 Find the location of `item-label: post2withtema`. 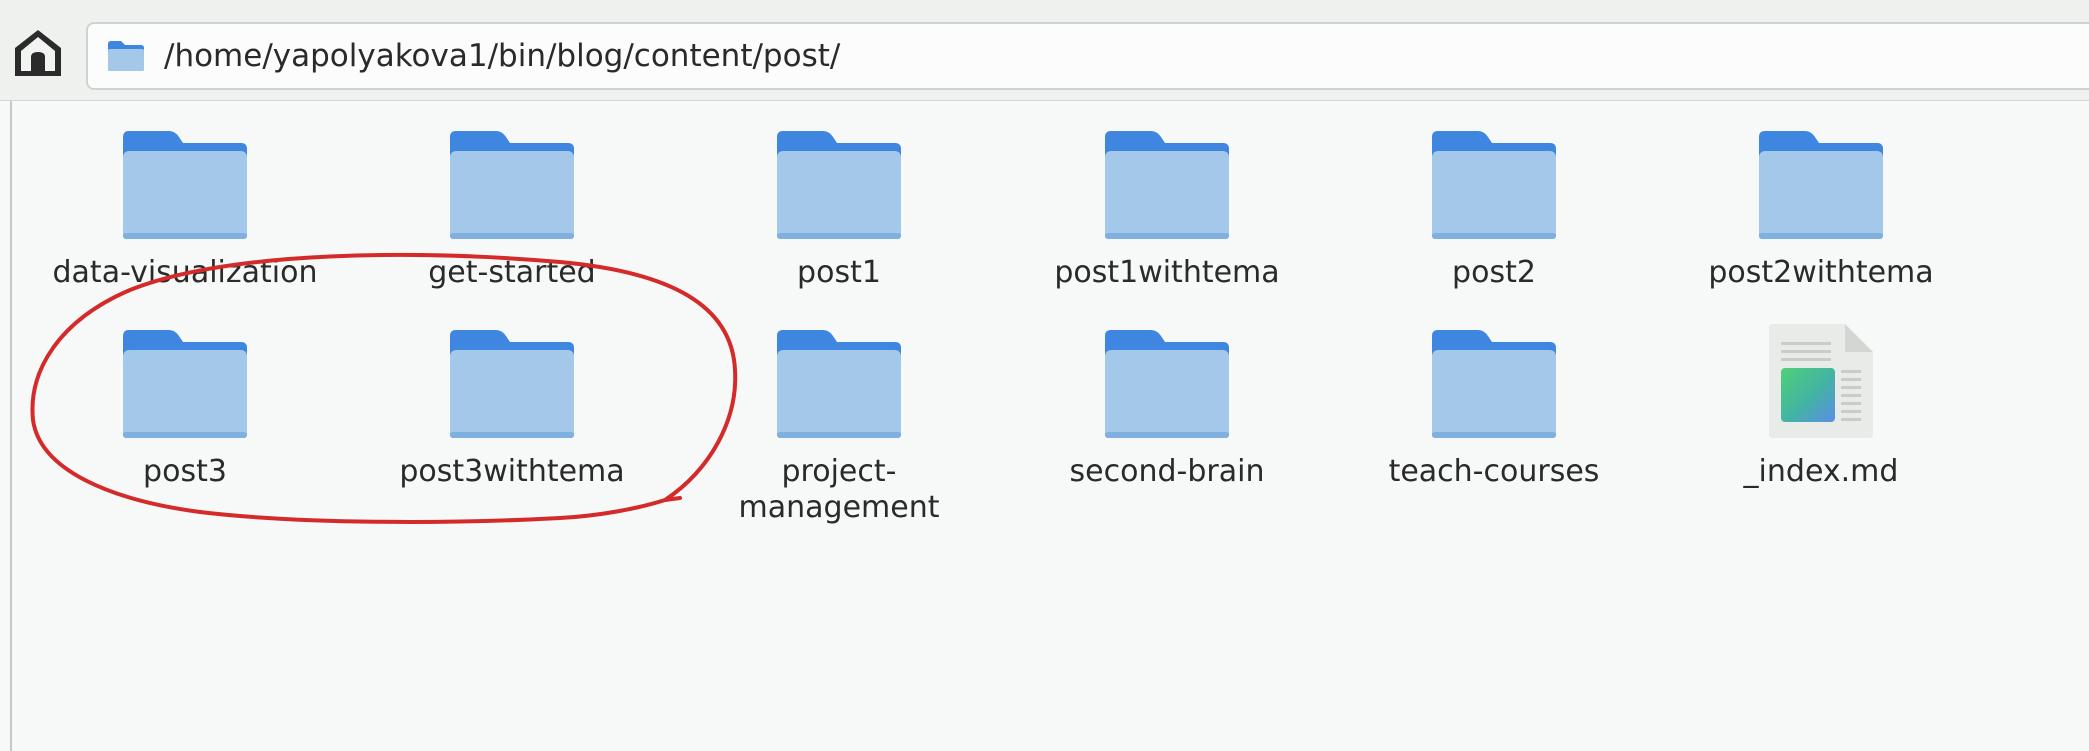

item-label: post2withtema is located at coordinates (1821, 272).